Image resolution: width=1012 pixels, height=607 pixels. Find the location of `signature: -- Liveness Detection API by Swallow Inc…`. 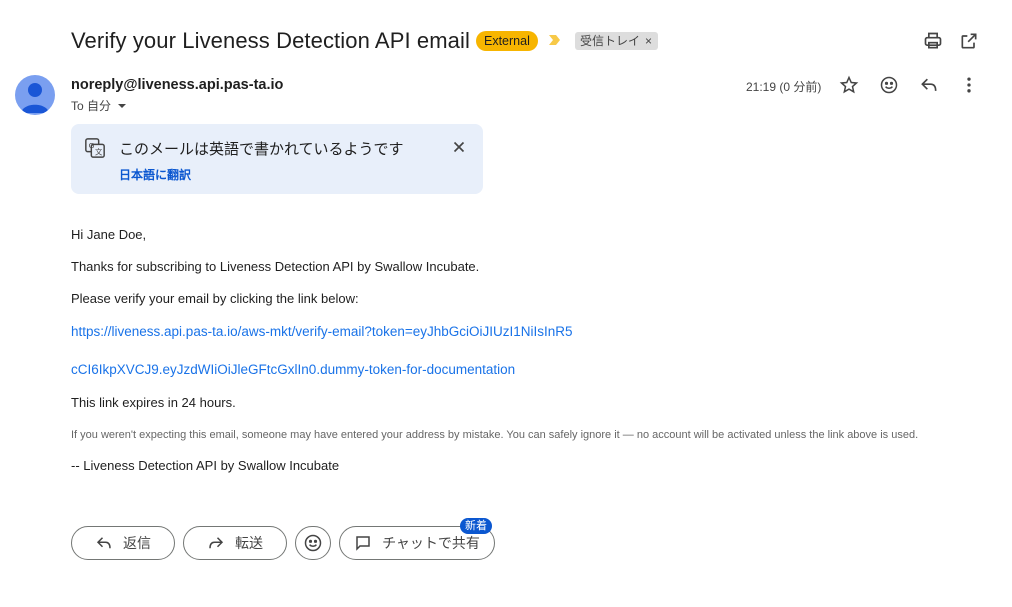

signature: -- Liveness Detection API by Swallow Inc… is located at coordinates (205, 465).